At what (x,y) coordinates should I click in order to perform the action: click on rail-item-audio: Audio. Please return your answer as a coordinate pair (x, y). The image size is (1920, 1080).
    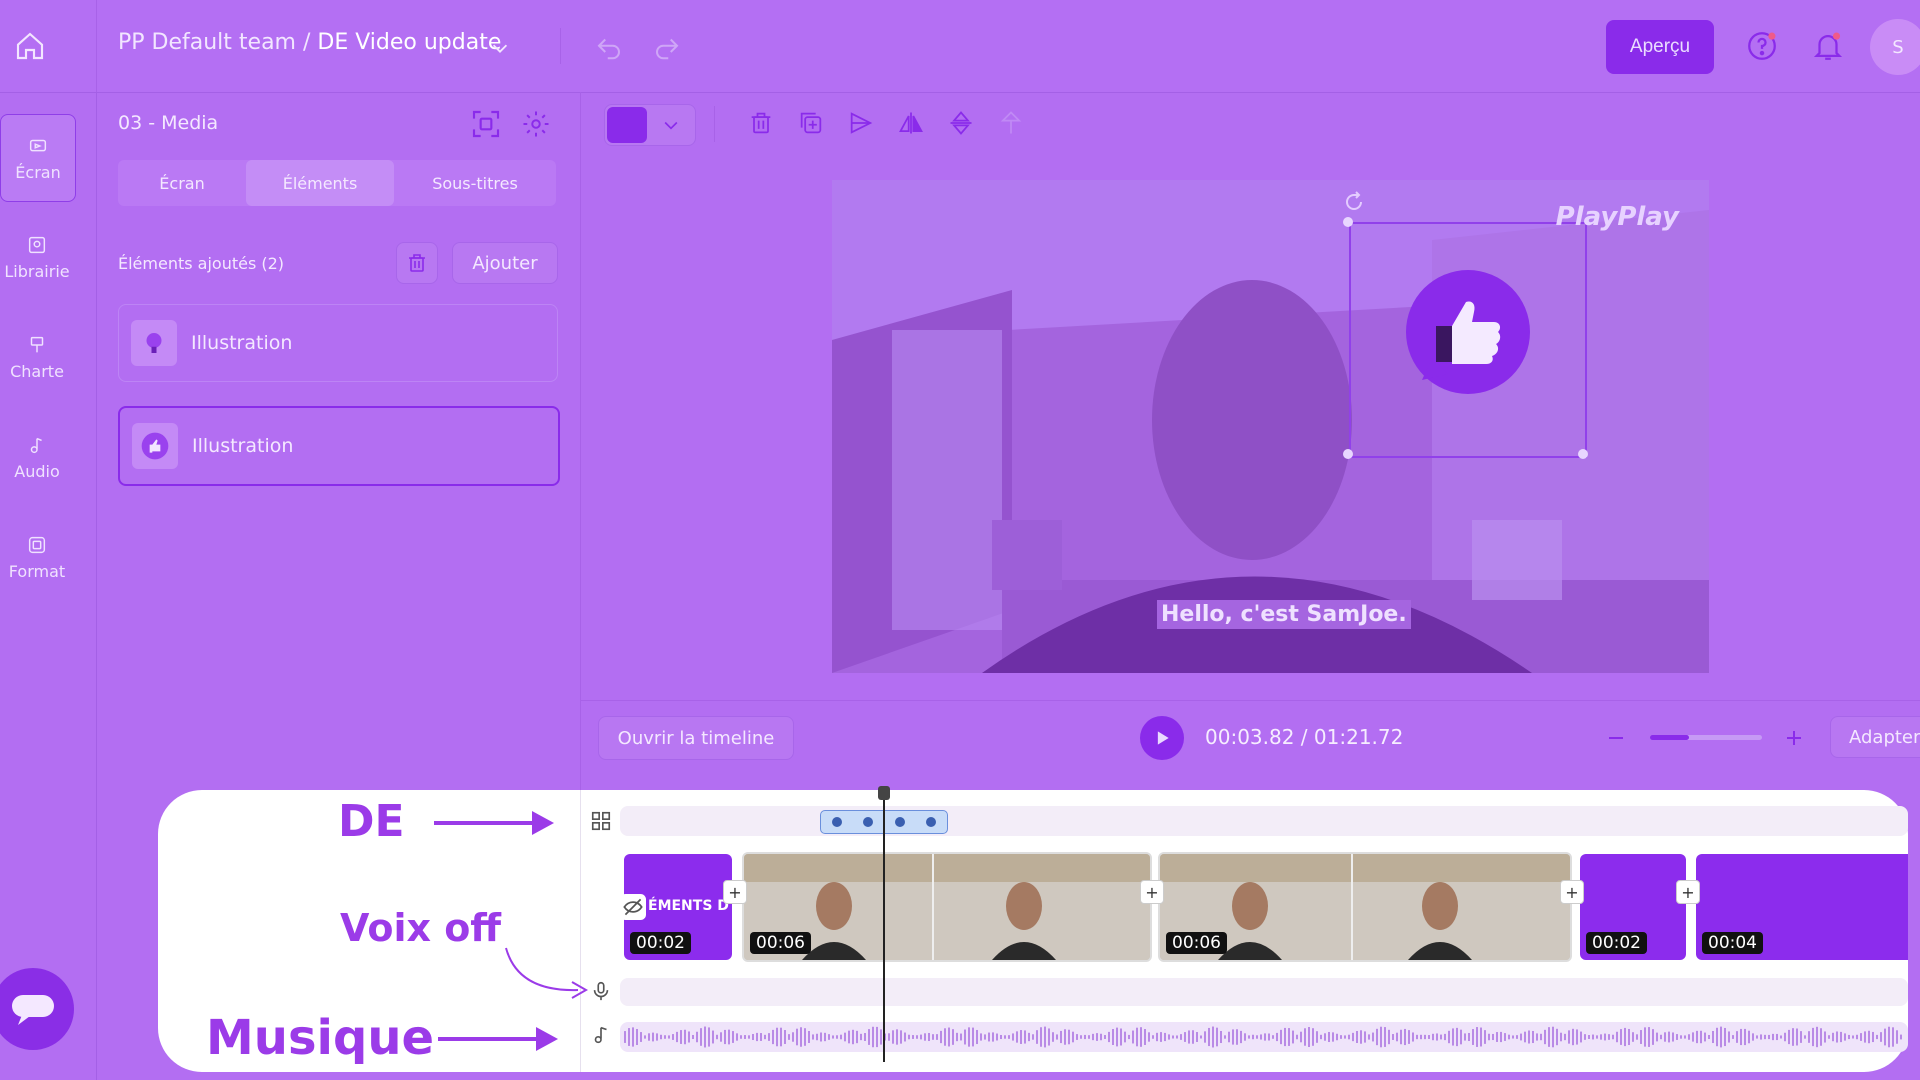
    Looking at the image, I should click on (37, 457).